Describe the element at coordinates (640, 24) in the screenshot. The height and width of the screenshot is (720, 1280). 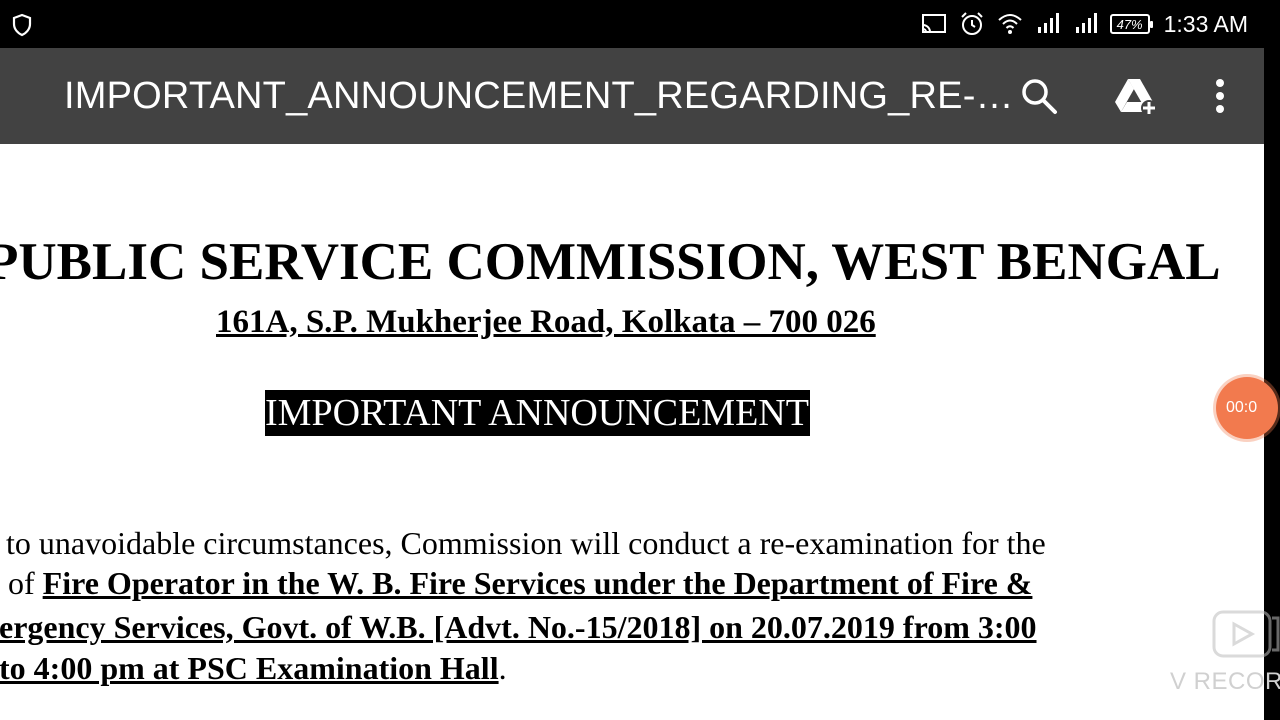
I see `status-bar: 47% 1:33 AM` at that location.